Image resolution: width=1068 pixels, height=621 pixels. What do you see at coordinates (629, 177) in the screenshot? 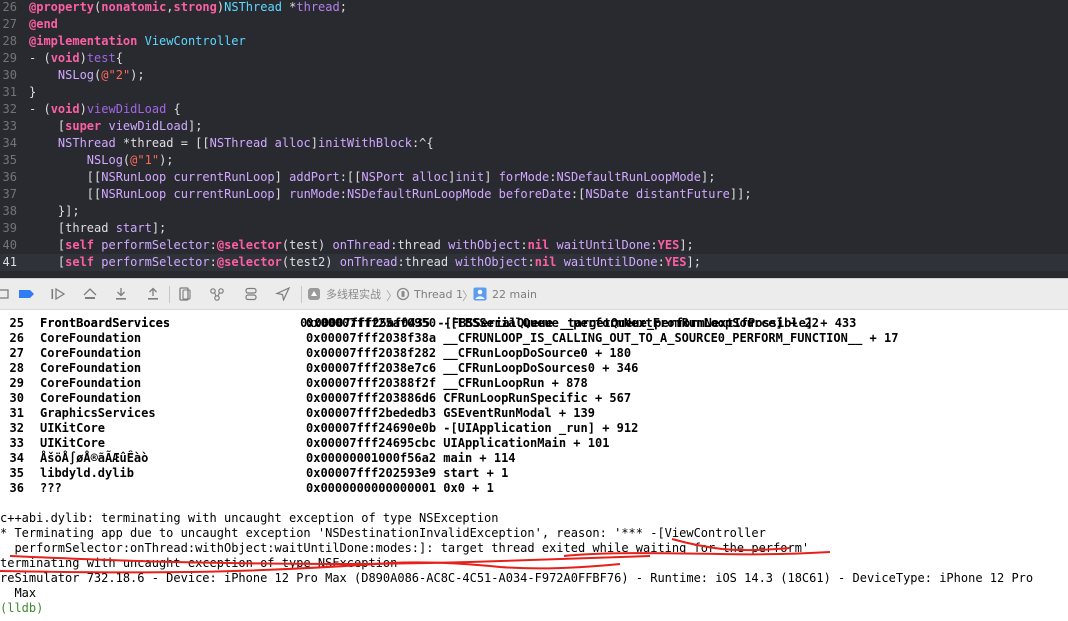
I see `code-token: NSDefaultRunLoopMode` at bounding box center [629, 177].